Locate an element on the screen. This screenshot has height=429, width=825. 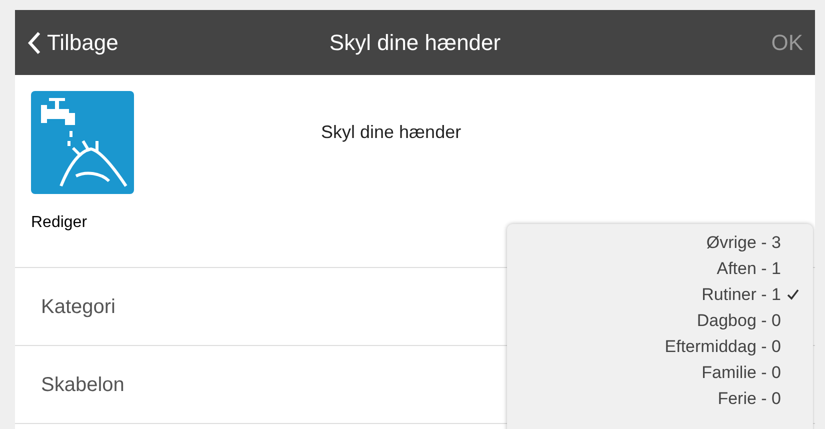
menu-item: Øvrige - 3 is located at coordinates (660, 242).